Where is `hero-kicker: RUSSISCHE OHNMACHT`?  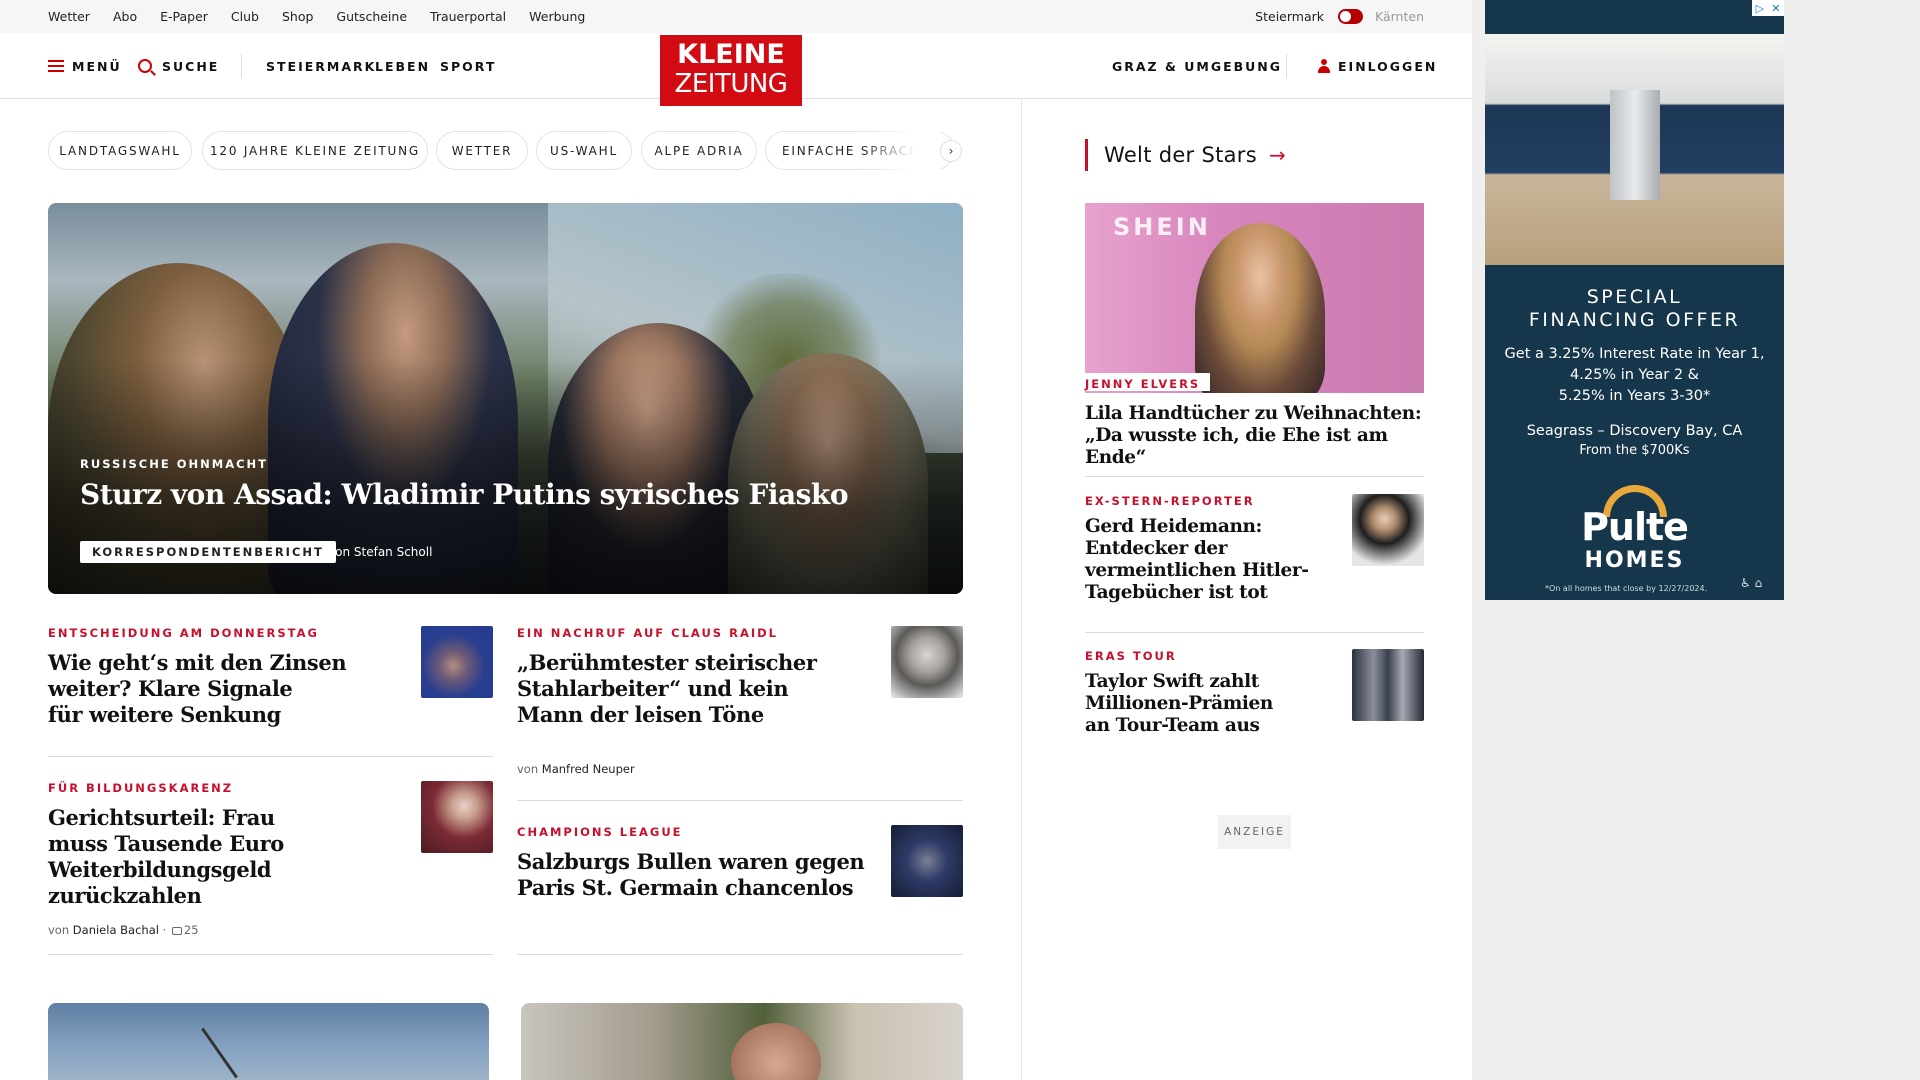
hero-kicker: RUSSISCHE OHNMACHT is located at coordinates (174, 464).